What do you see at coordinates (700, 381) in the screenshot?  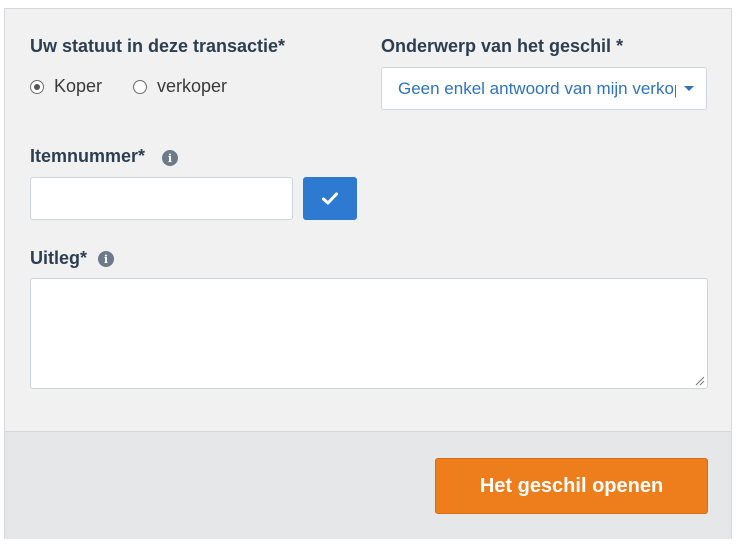 I see `resize-handle-icon` at bounding box center [700, 381].